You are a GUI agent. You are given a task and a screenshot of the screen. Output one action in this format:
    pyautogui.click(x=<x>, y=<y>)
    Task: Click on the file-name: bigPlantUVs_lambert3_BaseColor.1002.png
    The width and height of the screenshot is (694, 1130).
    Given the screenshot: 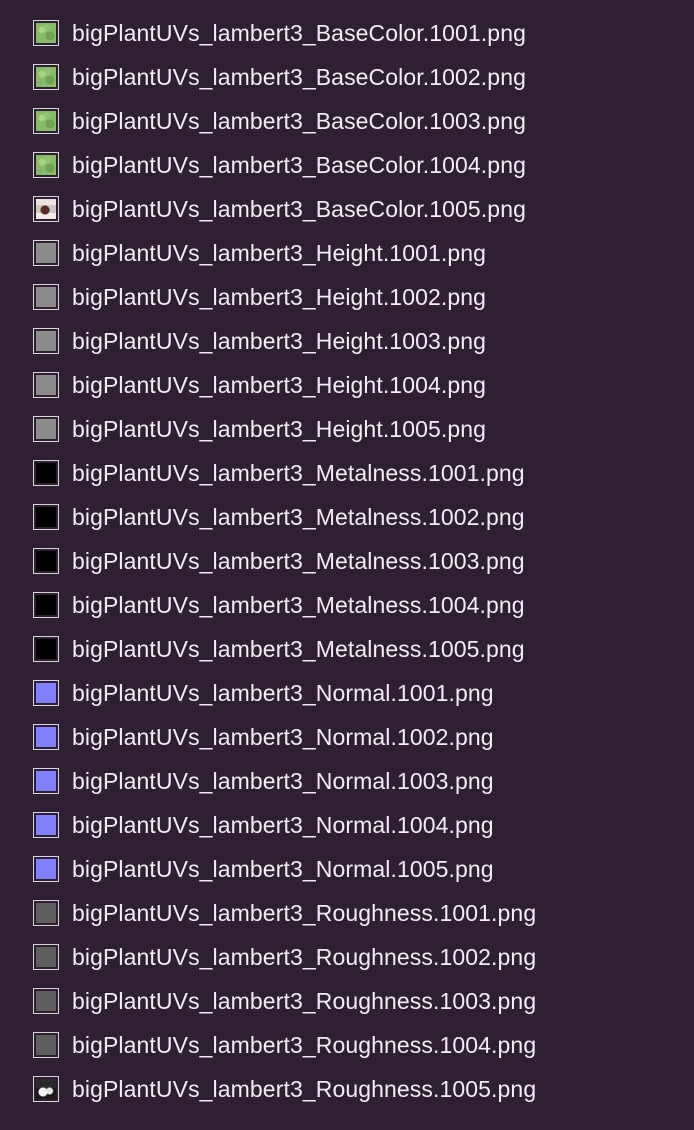 What is the action you would take?
    pyautogui.click(x=299, y=76)
    